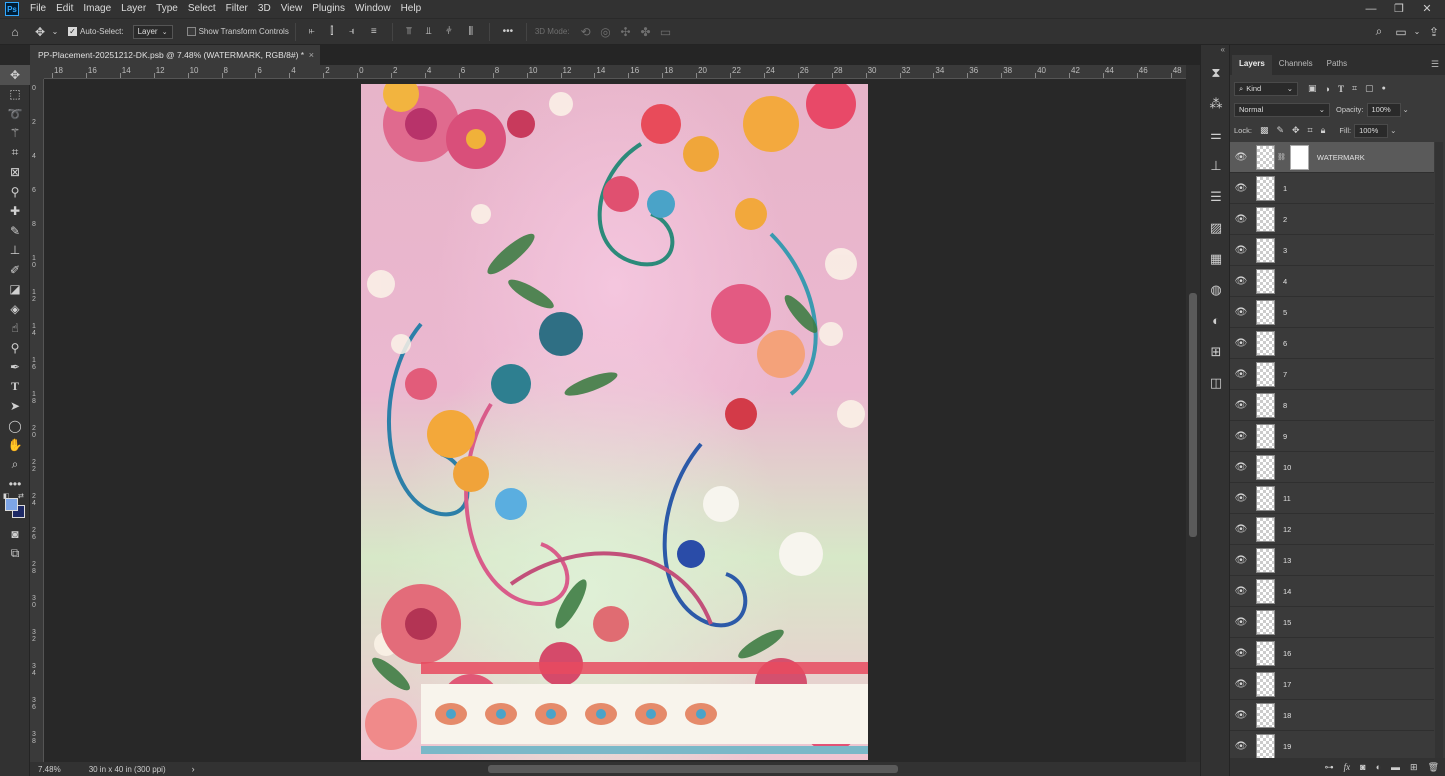 The width and height of the screenshot is (1445, 776). I want to click on restore-button: ❐, so click(1399, 9).